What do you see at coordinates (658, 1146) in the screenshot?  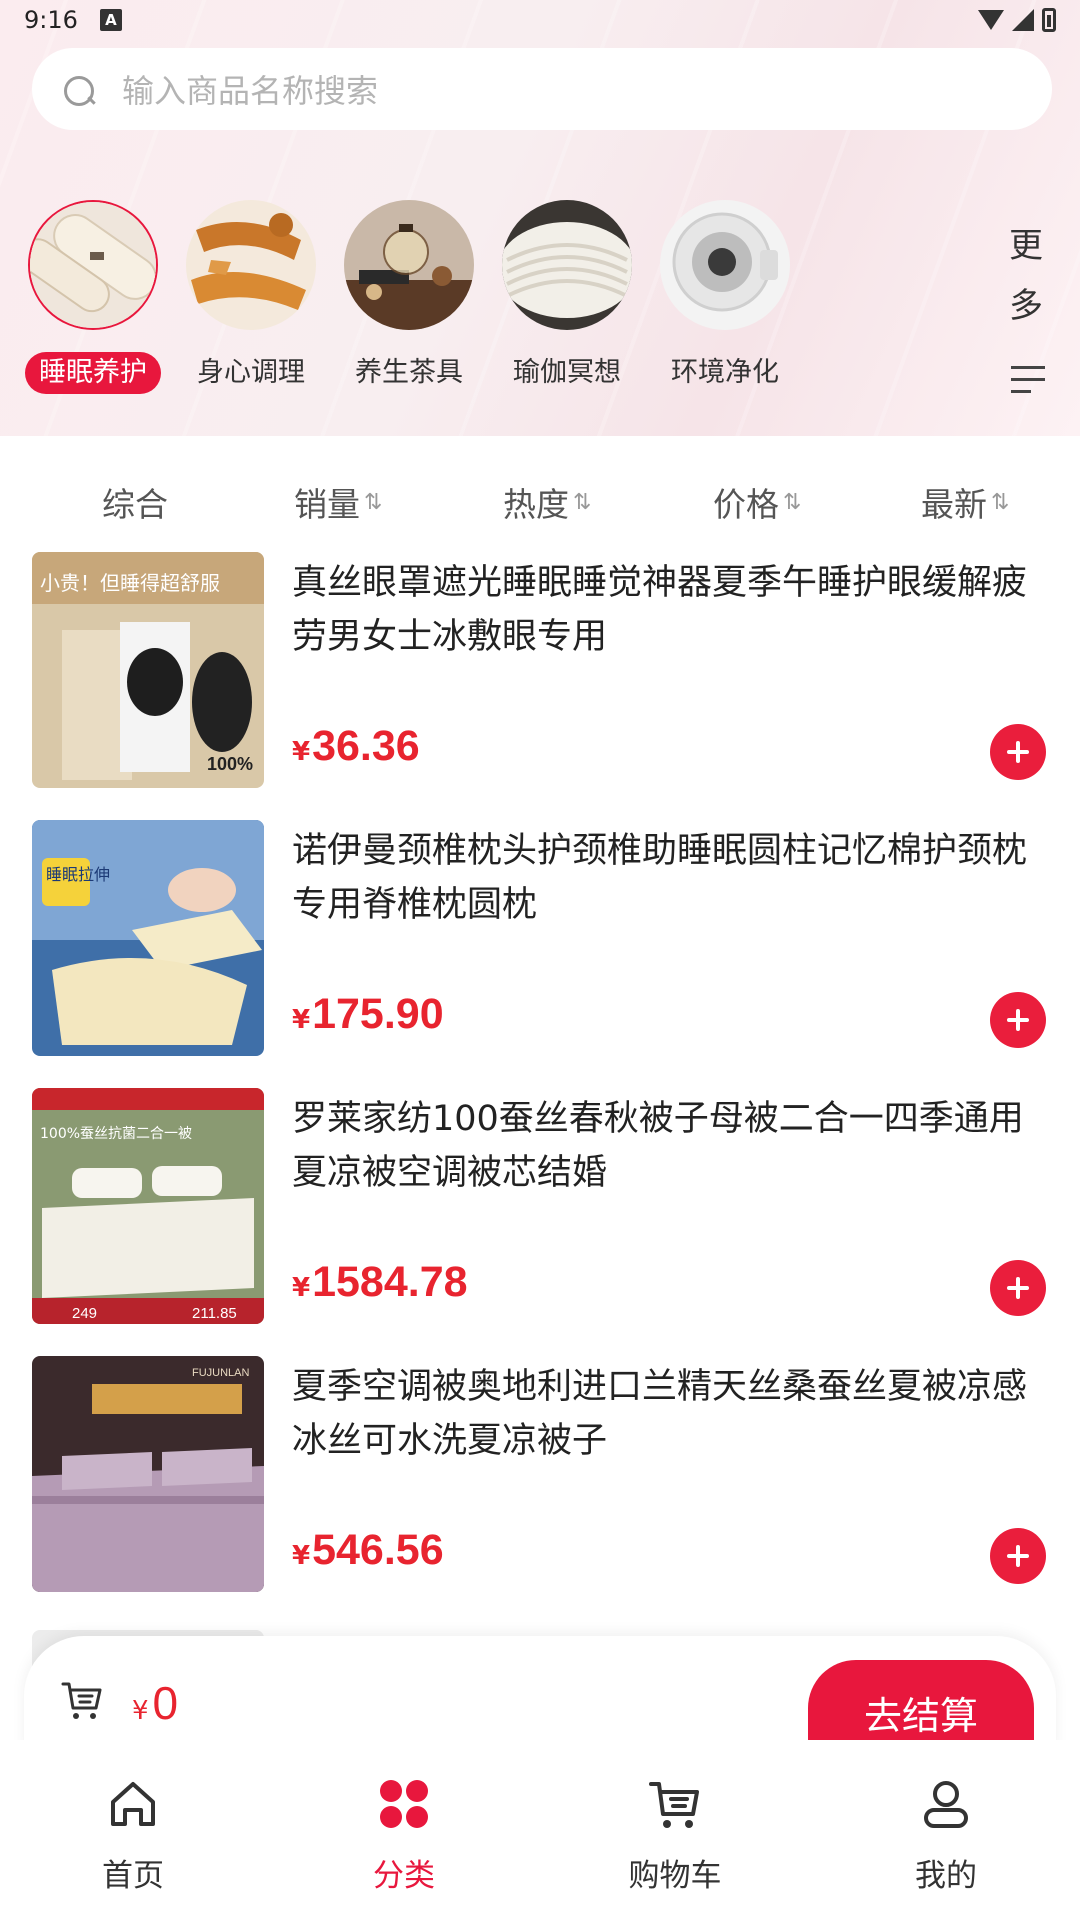 I see `product-title: 罗莱家纺100蚕丝春秋被子母被二合一四季通用夏凉被空调被芯结婚` at bounding box center [658, 1146].